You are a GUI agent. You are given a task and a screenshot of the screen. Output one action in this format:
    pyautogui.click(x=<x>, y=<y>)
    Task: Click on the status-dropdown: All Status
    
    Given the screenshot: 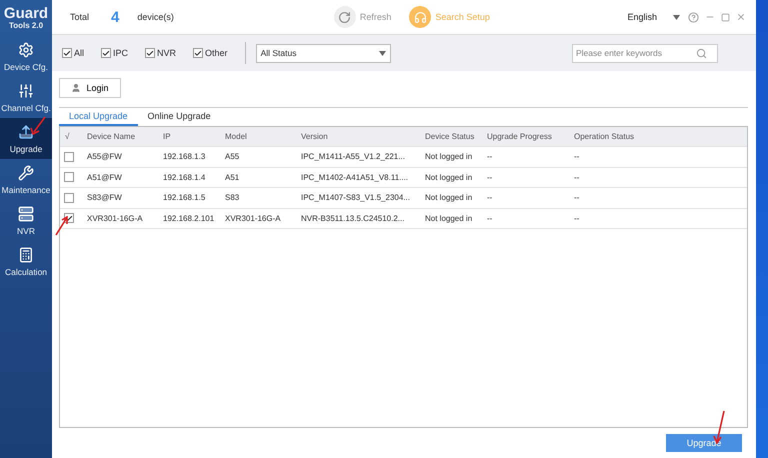 What is the action you would take?
    pyautogui.click(x=323, y=53)
    